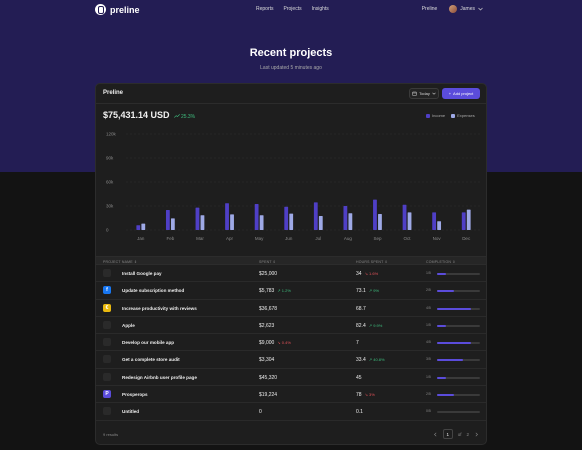 The height and width of the screenshot is (450, 582). Describe the element at coordinates (135, 394) in the screenshot. I see `project-name: Prosperops` at that location.